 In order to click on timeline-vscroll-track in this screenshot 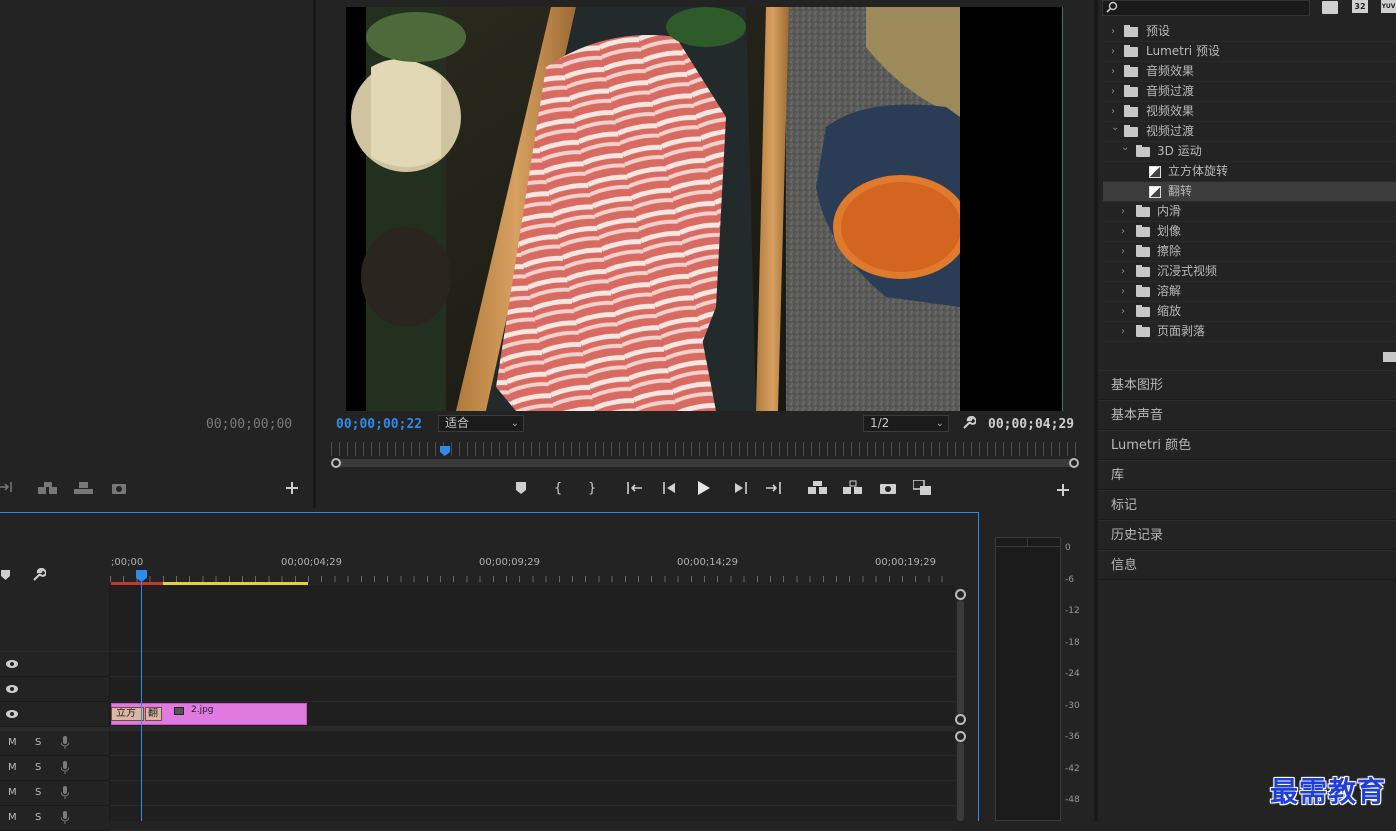, I will do `click(960, 657)`.